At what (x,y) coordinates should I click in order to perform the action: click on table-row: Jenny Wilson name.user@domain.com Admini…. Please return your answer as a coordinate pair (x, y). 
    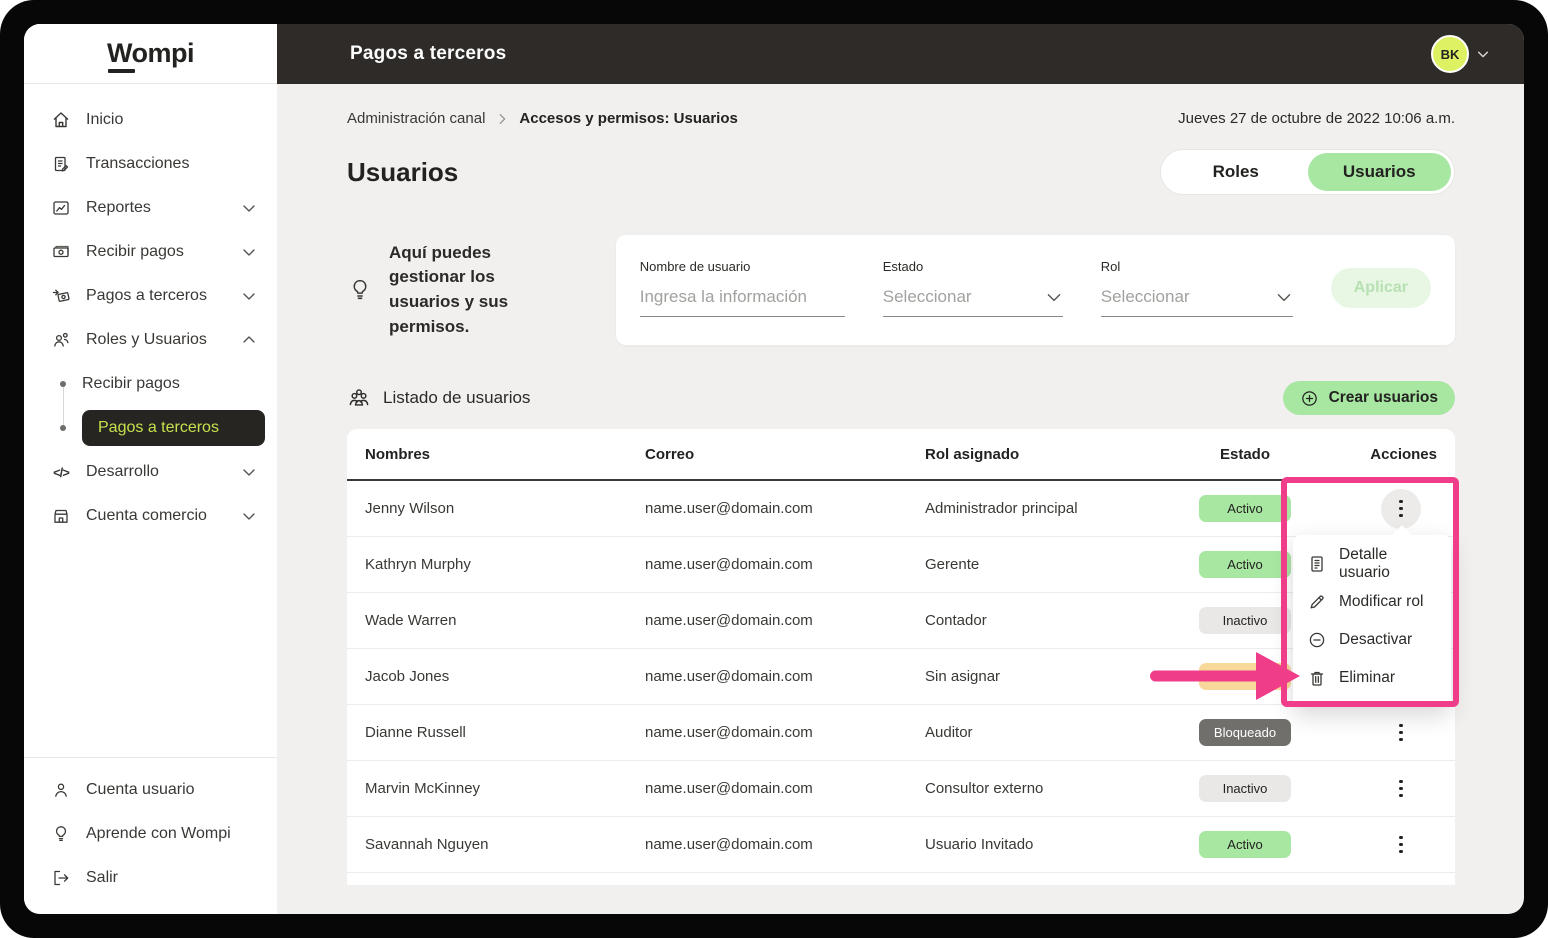
    Looking at the image, I should click on (901, 509).